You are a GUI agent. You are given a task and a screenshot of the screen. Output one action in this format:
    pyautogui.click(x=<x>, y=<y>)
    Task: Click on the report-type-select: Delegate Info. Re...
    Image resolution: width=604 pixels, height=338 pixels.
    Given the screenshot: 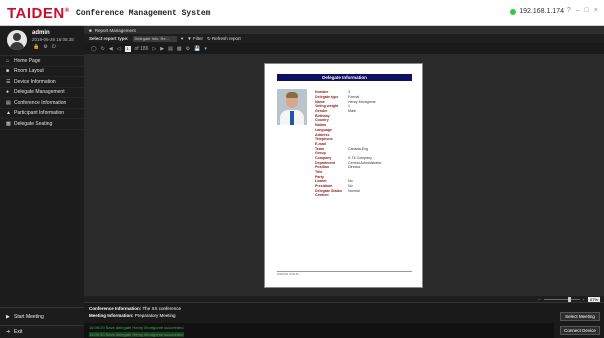 What is the action you would take?
    pyautogui.click(x=154, y=38)
    